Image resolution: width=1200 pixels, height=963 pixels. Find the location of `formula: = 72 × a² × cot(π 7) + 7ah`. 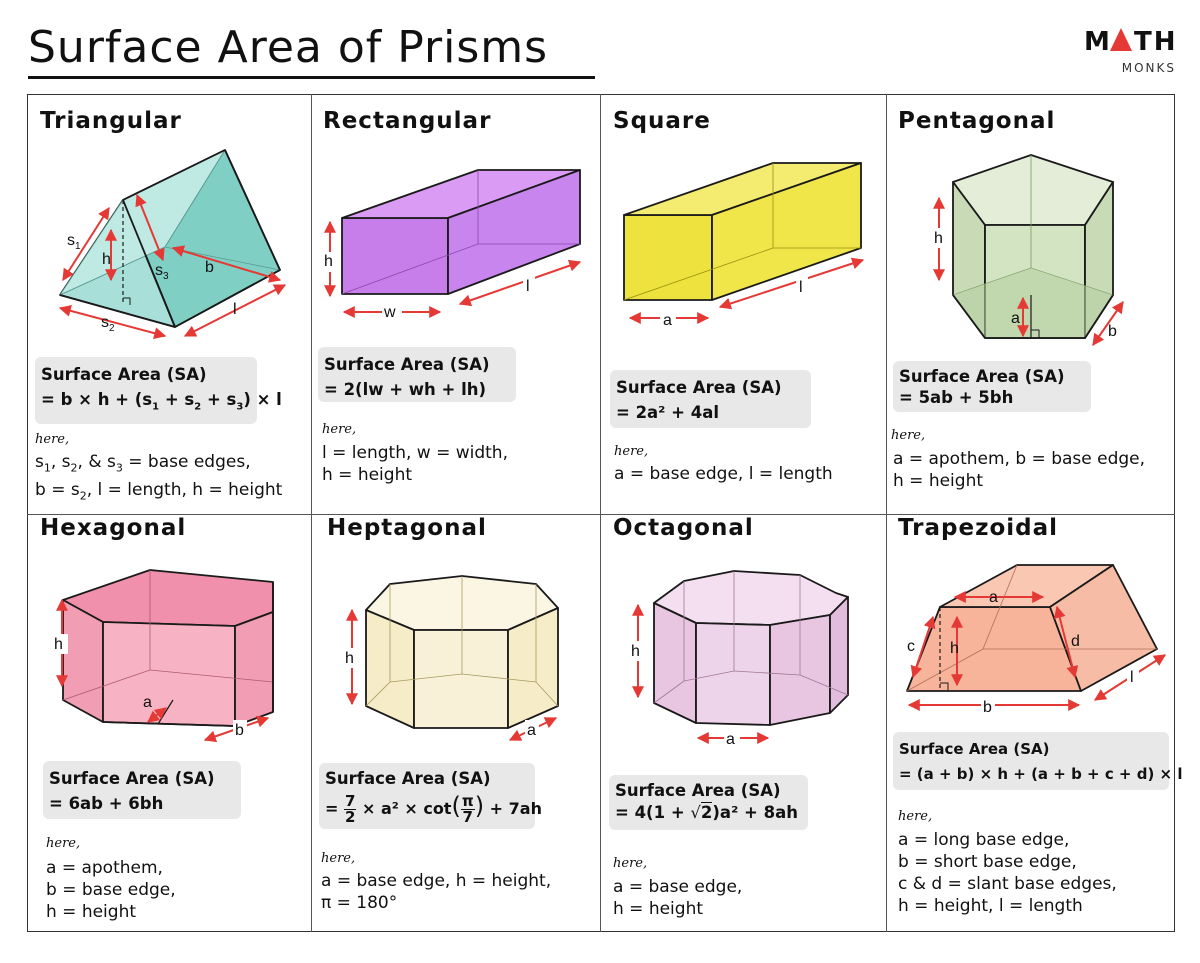

formula: = 72 × a² × cot(π 7) + 7ah is located at coordinates (433, 809).